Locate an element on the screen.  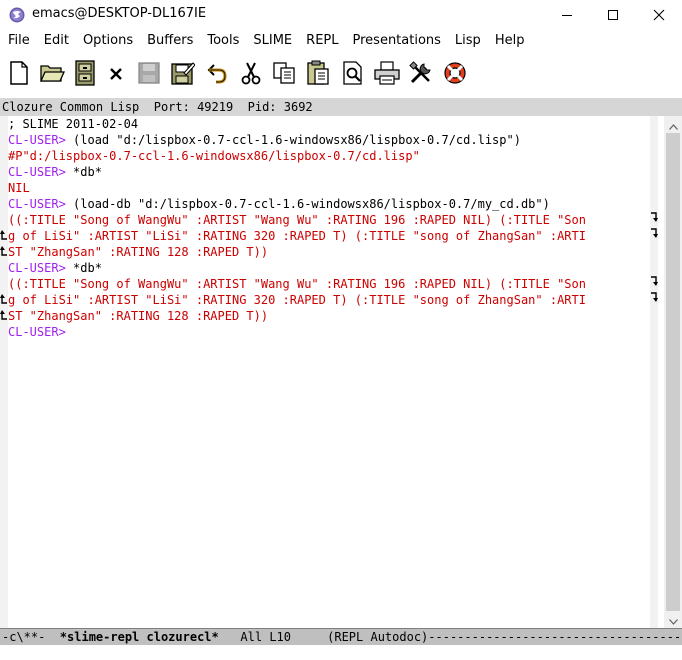
undo-button is located at coordinates (217, 75).